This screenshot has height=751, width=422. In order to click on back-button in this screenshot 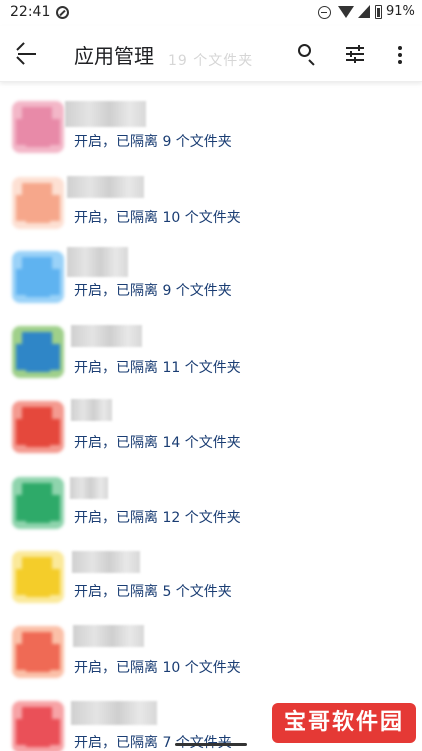, I will do `click(28, 54)`.